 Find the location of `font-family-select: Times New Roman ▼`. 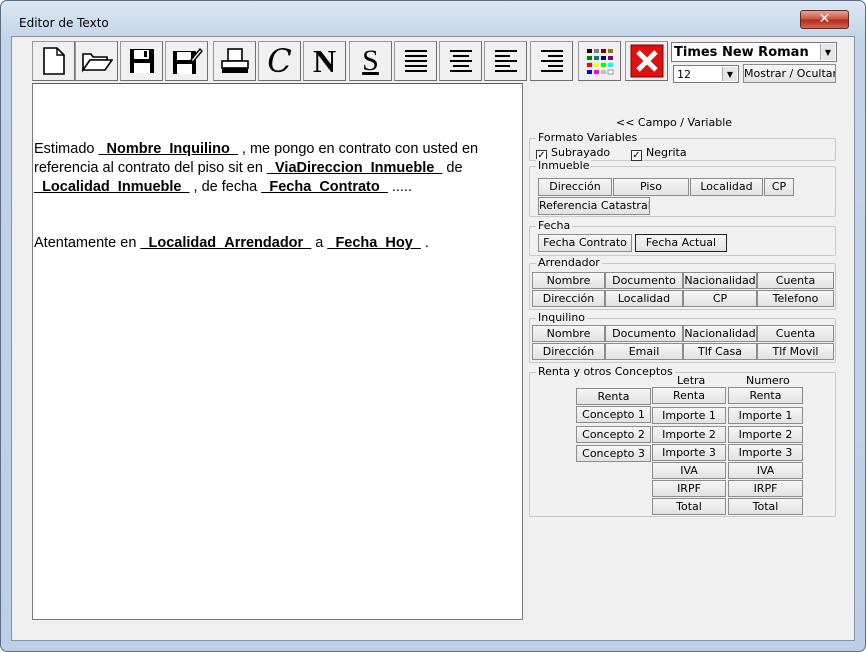

font-family-select: Times New Roman ▼ is located at coordinates (754, 52).